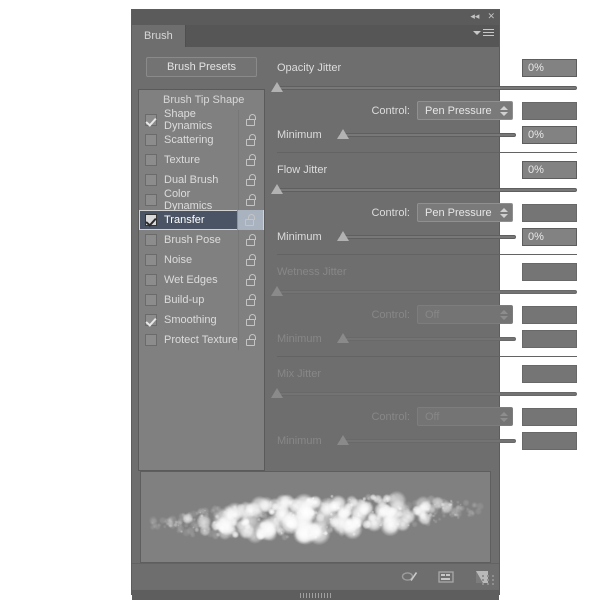  I want to click on brush-option-row: Protect Texture, so click(201, 340).